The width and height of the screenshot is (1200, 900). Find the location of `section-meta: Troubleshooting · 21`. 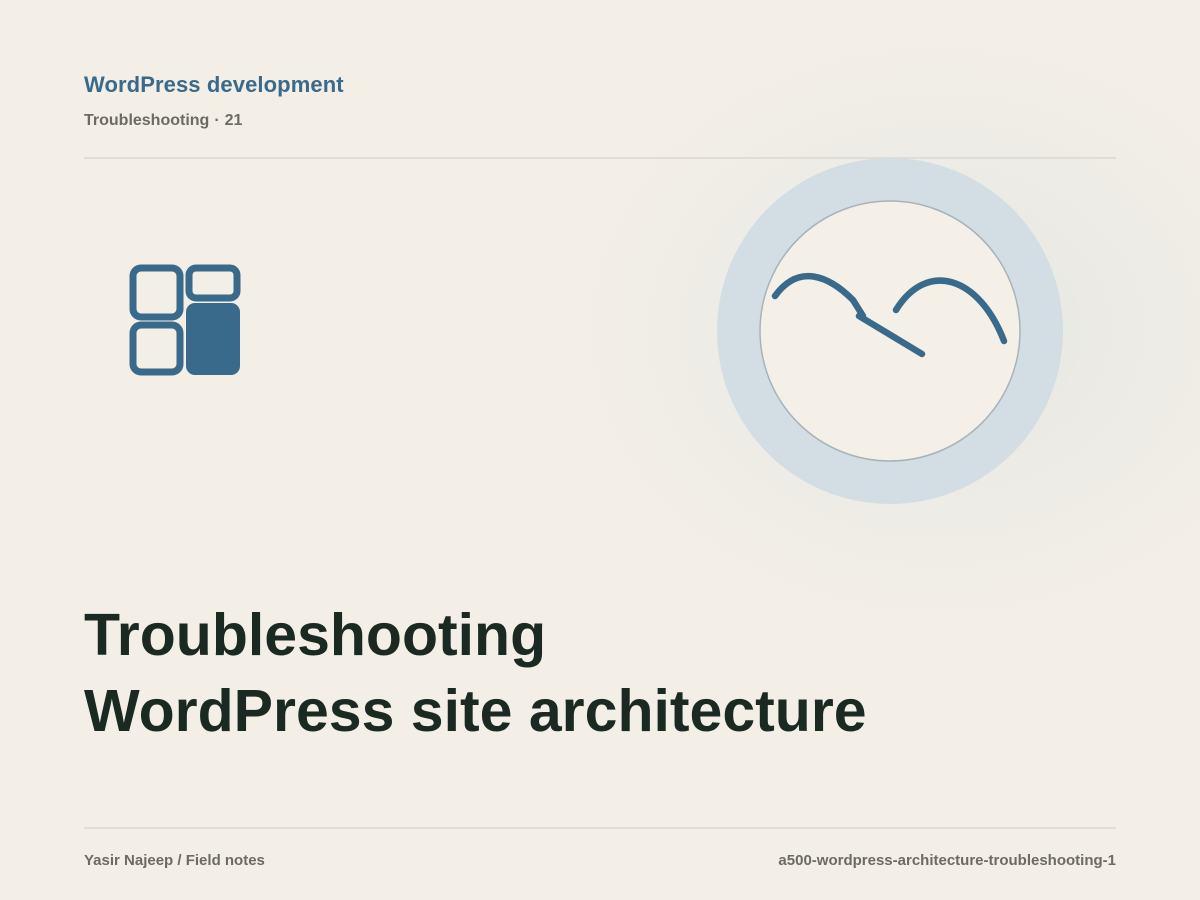

section-meta: Troubleshooting · 21 is located at coordinates (163, 121).